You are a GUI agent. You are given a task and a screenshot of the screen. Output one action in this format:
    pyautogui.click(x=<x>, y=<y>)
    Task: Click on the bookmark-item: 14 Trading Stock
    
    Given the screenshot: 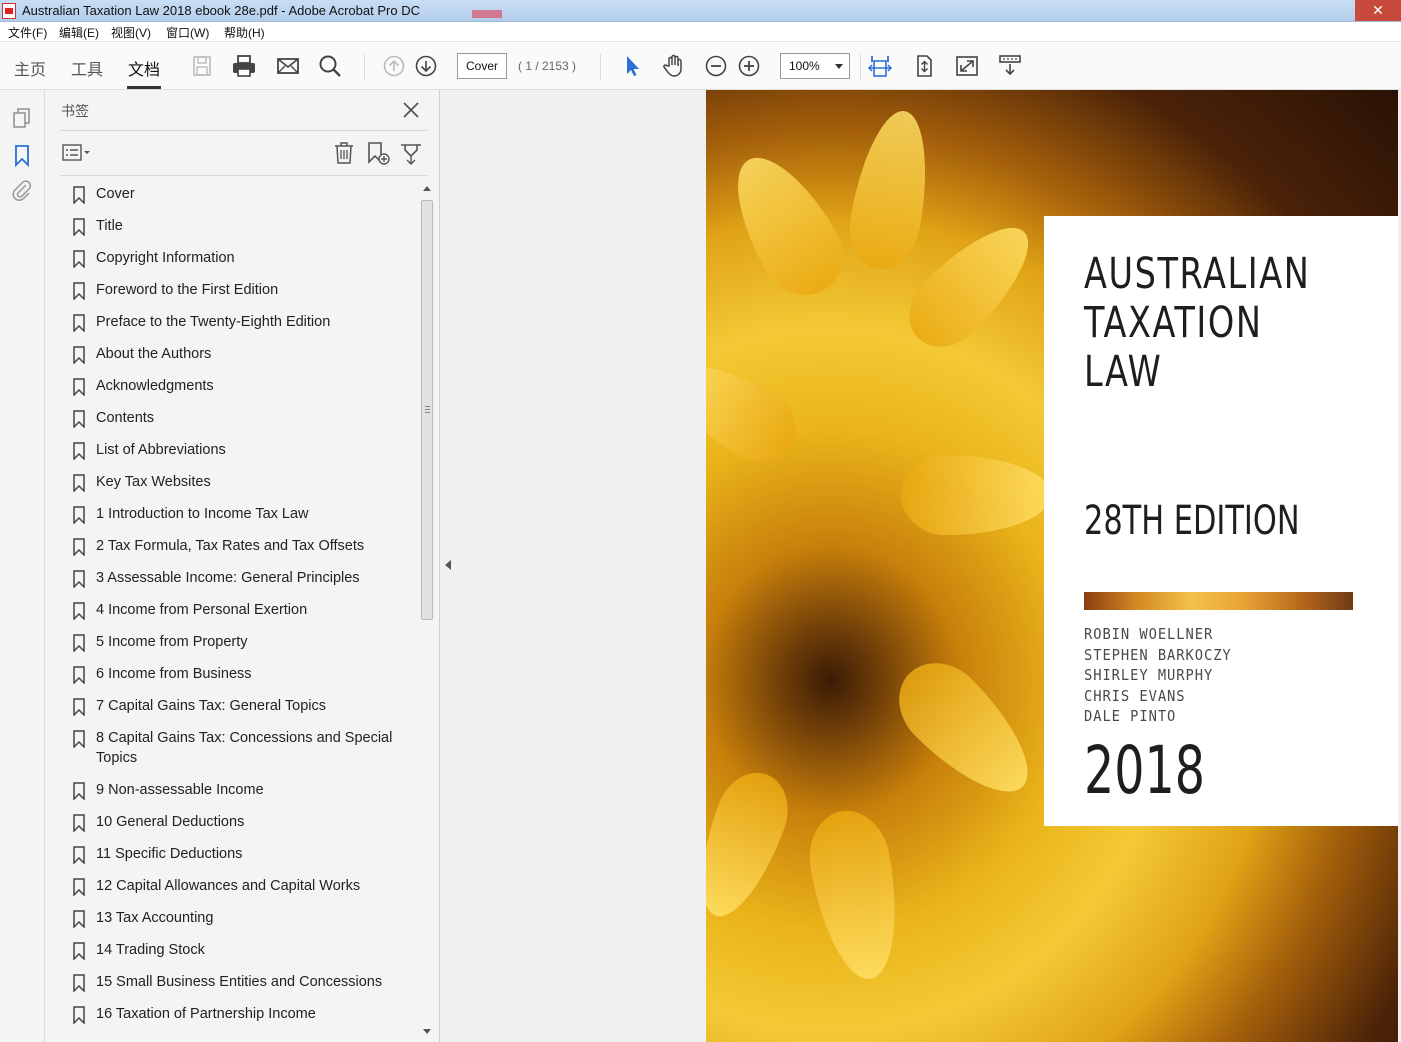 What is the action you would take?
    pyautogui.click(x=230, y=950)
    